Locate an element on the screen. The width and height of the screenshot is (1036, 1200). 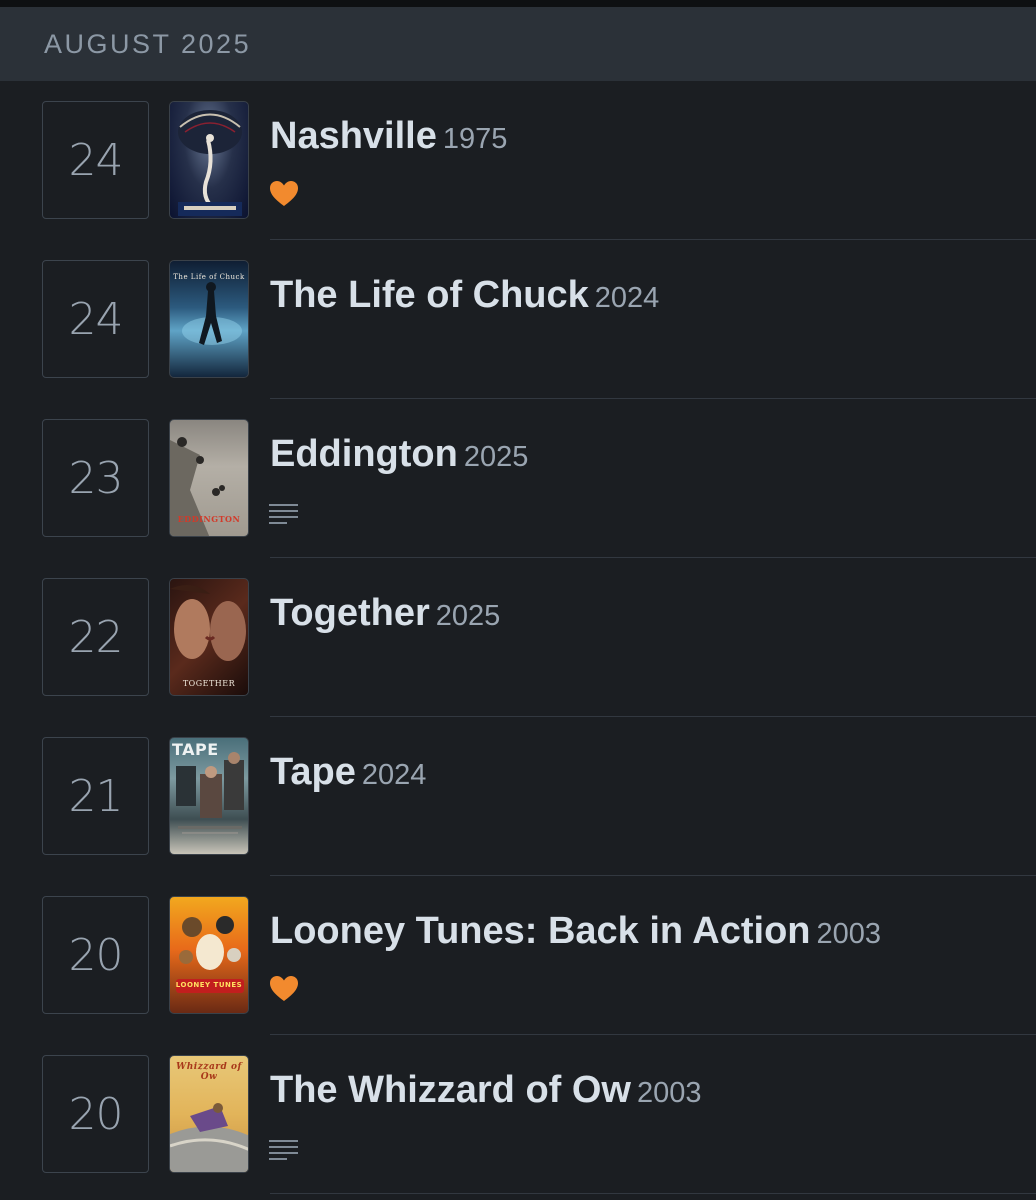
day-number: 21 is located at coordinates (96, 796).